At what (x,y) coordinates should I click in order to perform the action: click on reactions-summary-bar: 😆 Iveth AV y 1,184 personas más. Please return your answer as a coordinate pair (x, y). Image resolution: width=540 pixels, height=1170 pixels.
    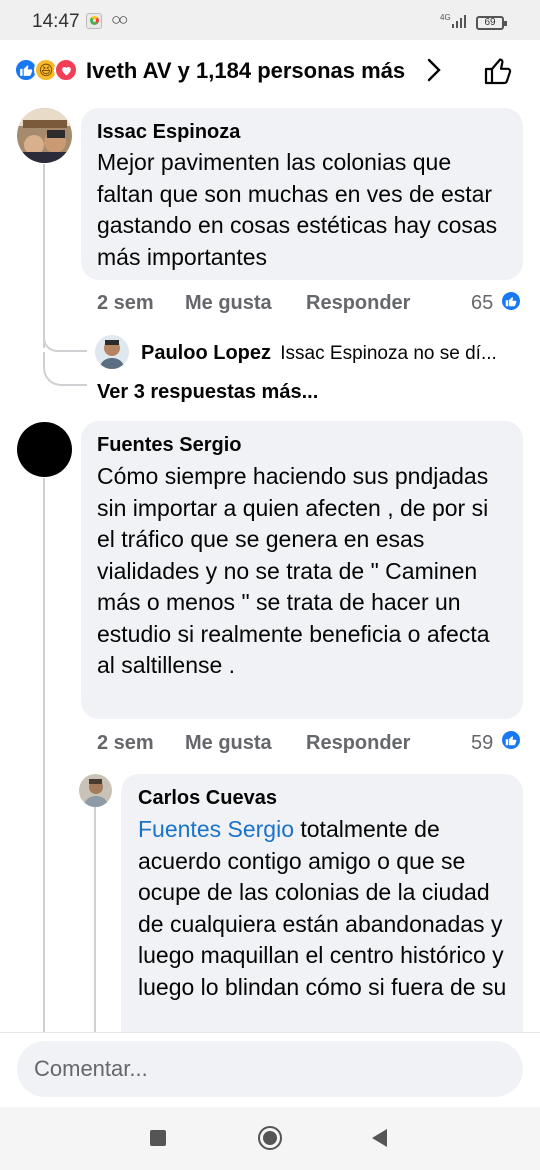
    Looking at the image, I should click on (270, 71).